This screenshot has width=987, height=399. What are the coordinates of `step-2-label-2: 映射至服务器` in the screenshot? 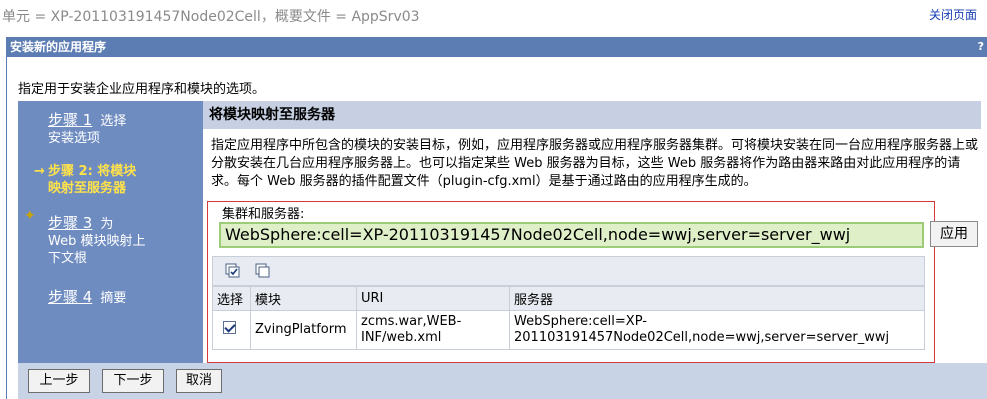 It's located at (87, 188).